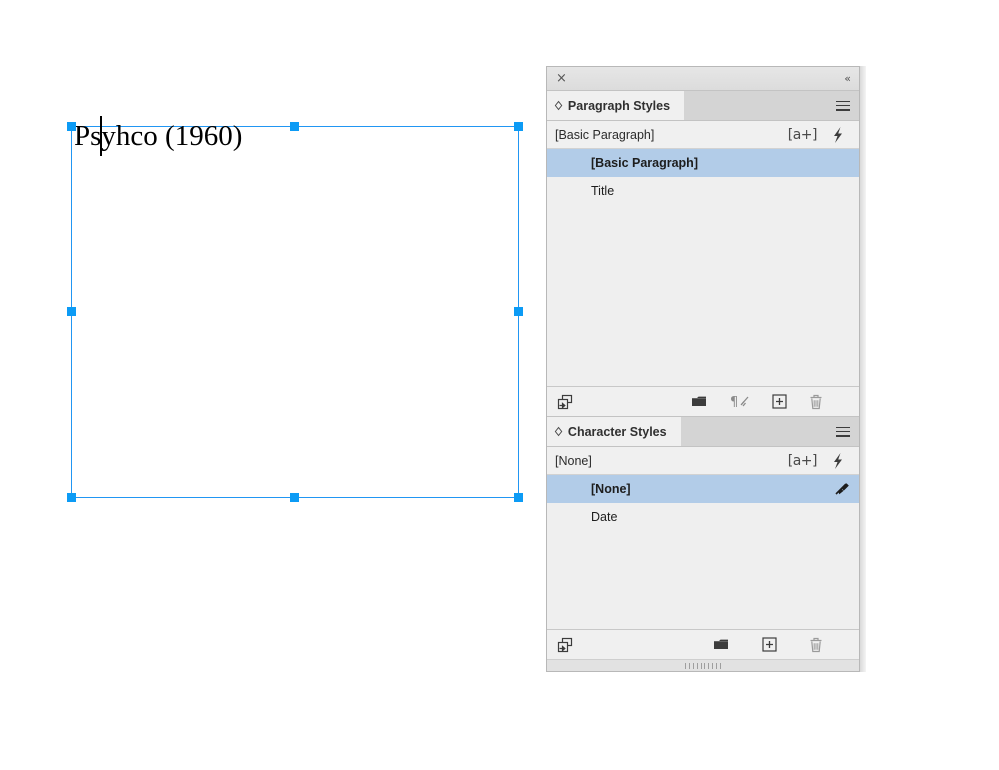 The image size is (999, 770). Describe the element at coordinates (644, 163) in the screenshot. I see `paragraph-style-name: [Basic Paragraph]` at that location.